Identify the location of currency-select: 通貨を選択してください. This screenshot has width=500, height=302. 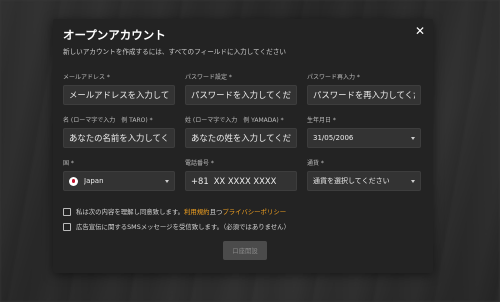
(364, 181).